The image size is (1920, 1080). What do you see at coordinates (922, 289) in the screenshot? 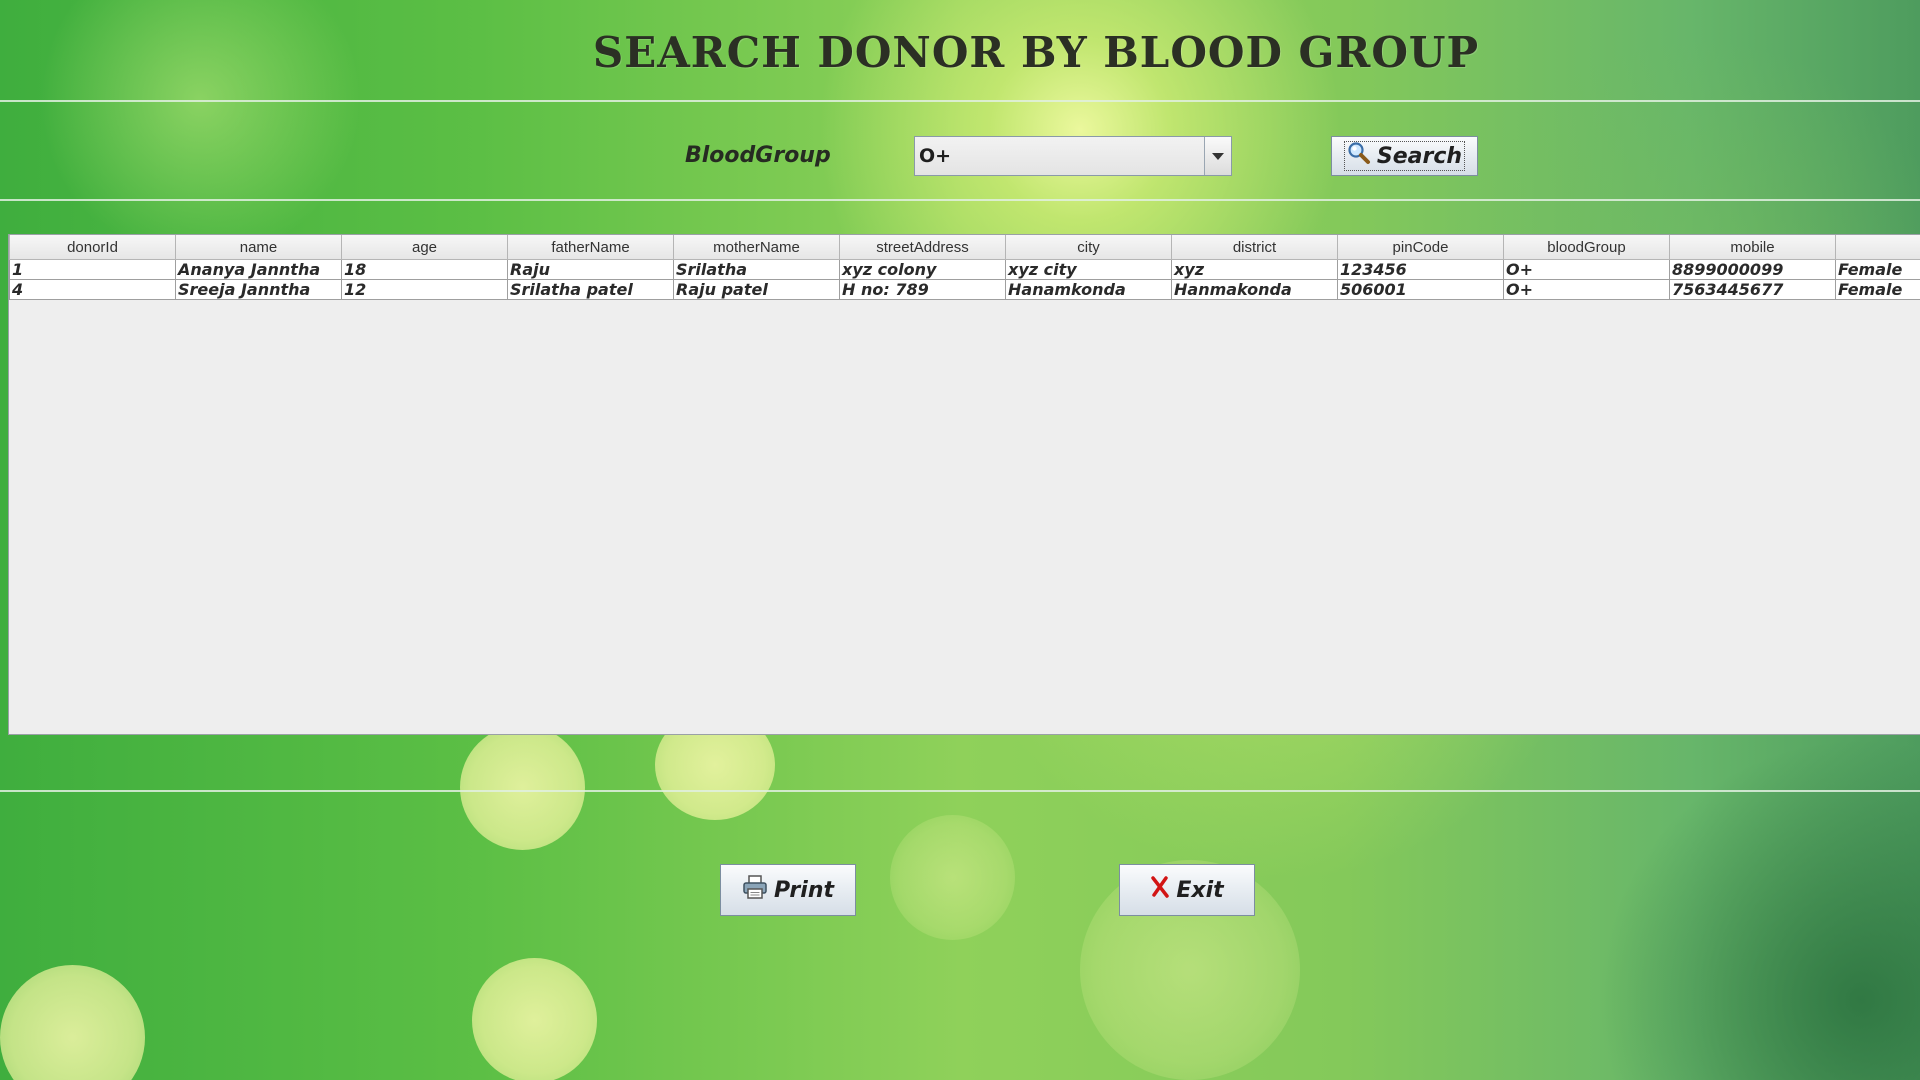
I see `table-cell: H no: 789` at bounding box center [922, 289].